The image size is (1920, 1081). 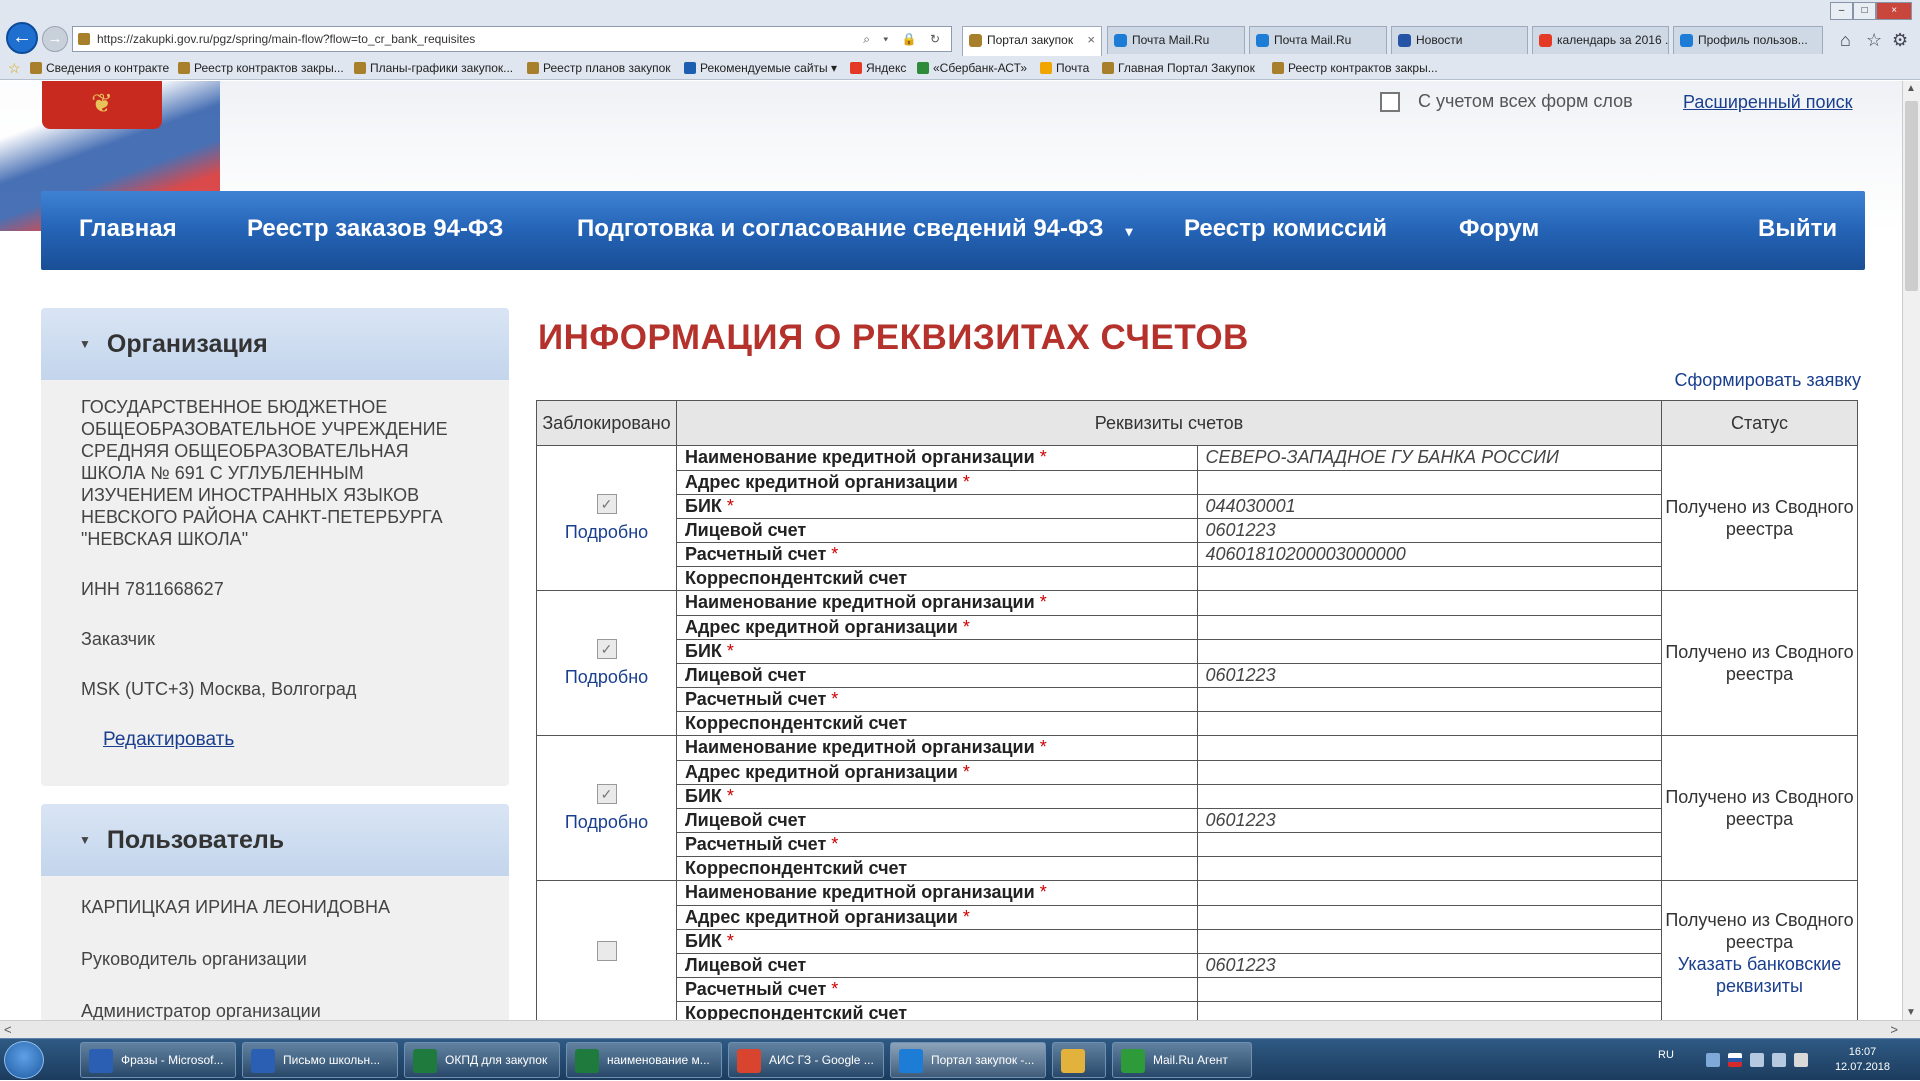 What do you see at coordinates (972, 68) in the screenshot?
I see `favorite-link: «Сбербанк-АСТ»` at bounding box center [972, 68].